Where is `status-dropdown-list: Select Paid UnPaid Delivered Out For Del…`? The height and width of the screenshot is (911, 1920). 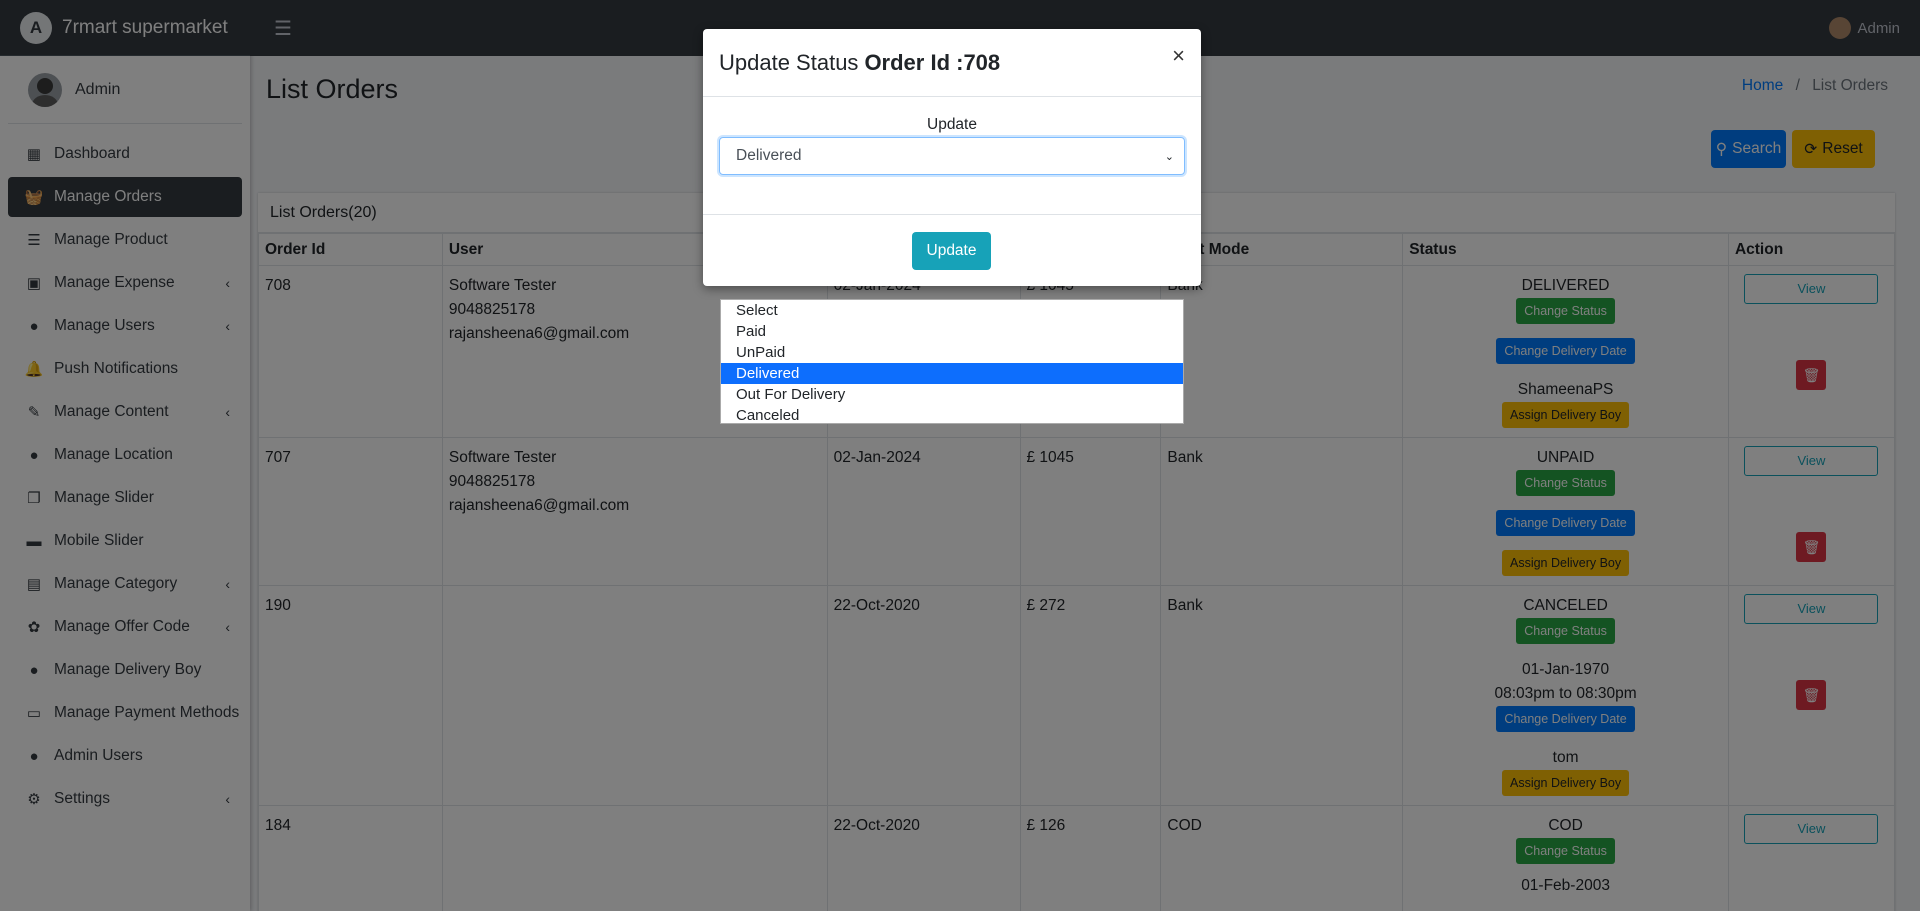 status-dropdown-list: Select Paid UnPaid Delivered Out For Del… is located at coordinates (952, 361).